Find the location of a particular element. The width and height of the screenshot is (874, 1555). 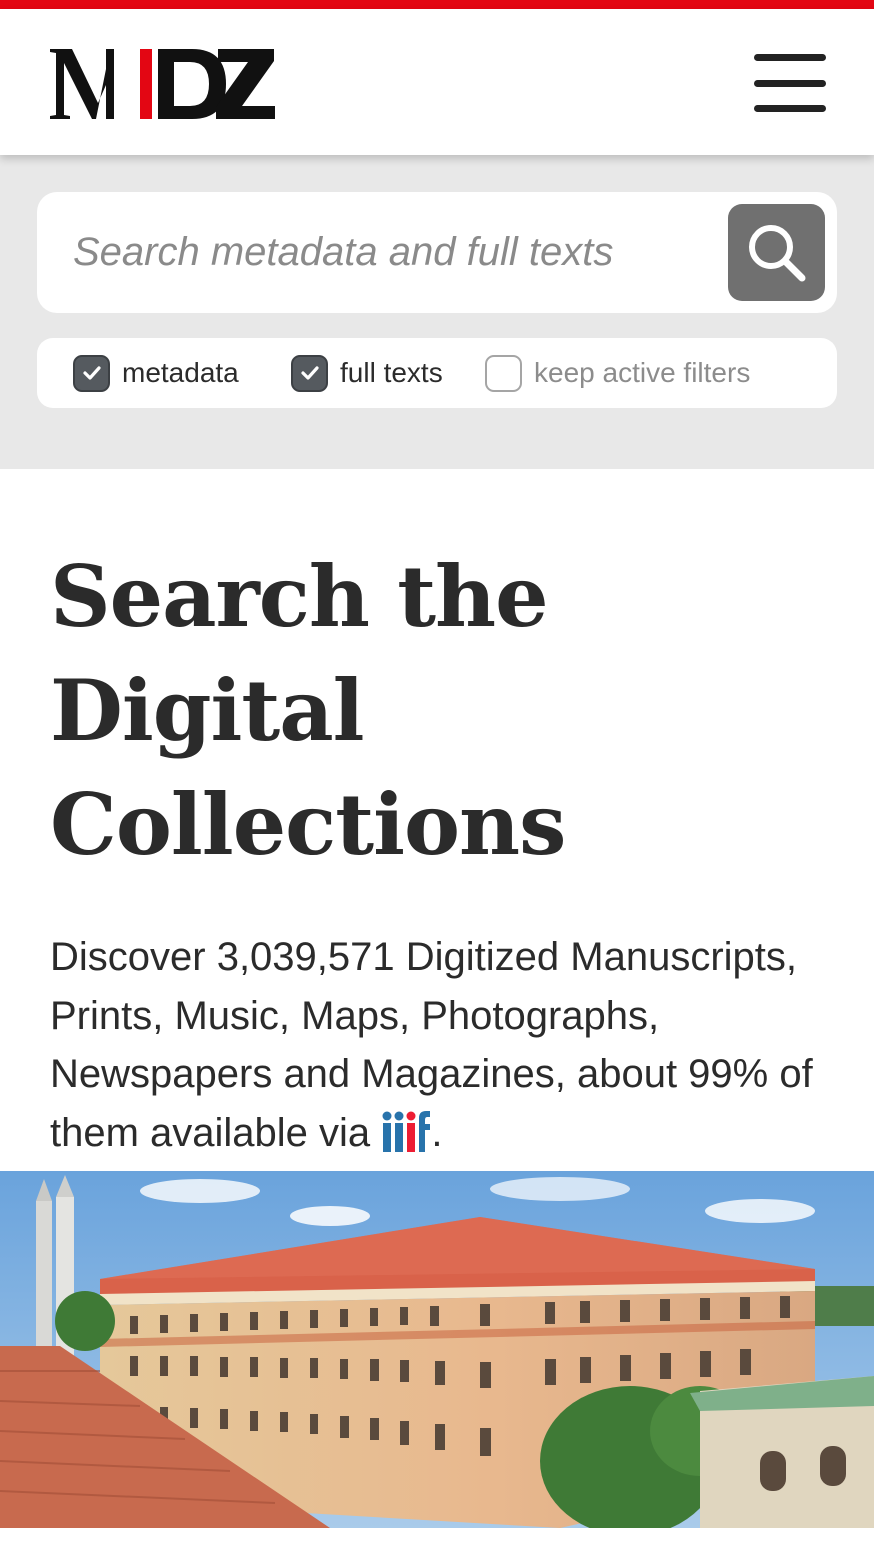

metadata-checkbox-option: metadata is located at coordinates (156, 373).